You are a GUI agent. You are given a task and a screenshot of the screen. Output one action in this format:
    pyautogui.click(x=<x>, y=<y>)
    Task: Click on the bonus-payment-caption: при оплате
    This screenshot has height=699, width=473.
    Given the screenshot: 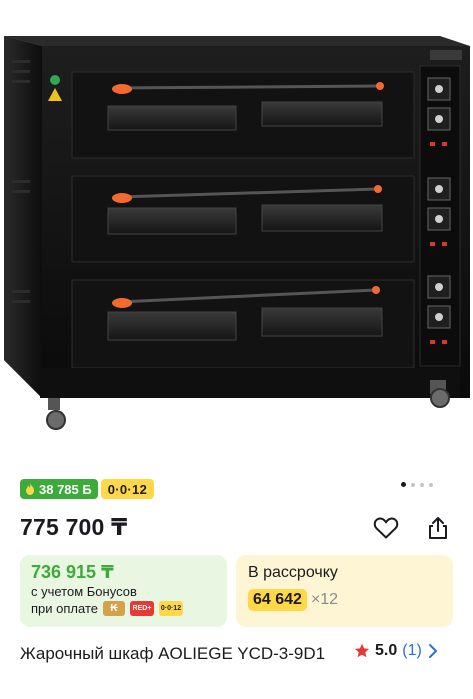 What is the action you would take?
    pyautogui.click(x=64, y=608)
    